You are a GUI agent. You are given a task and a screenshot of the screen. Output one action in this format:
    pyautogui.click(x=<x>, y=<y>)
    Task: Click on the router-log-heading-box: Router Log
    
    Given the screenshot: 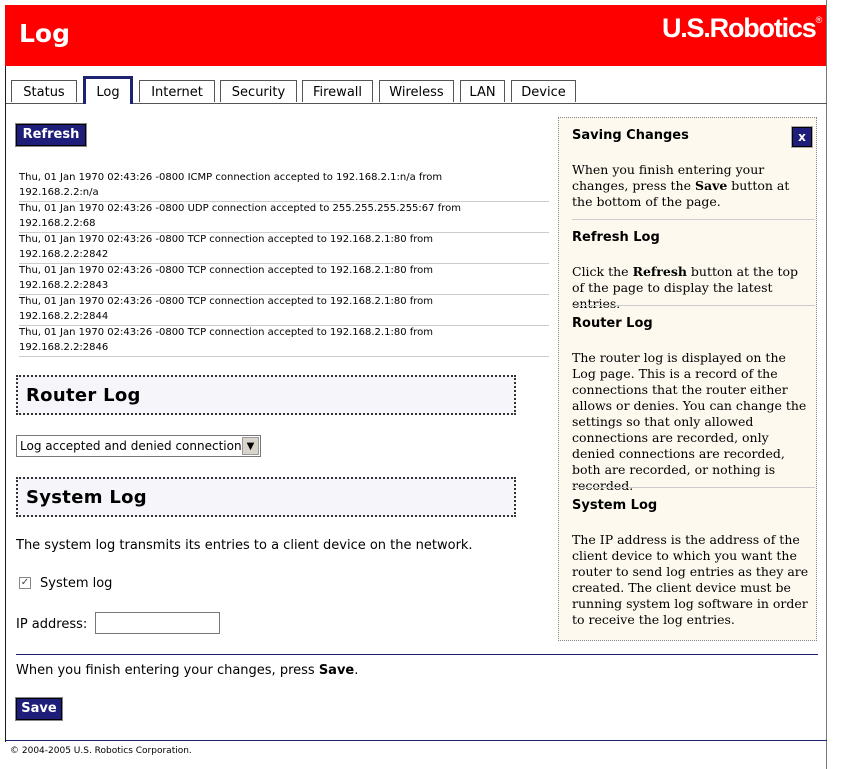 What is the action you would take?
    pyautogui.click(x=266, y=395)
    